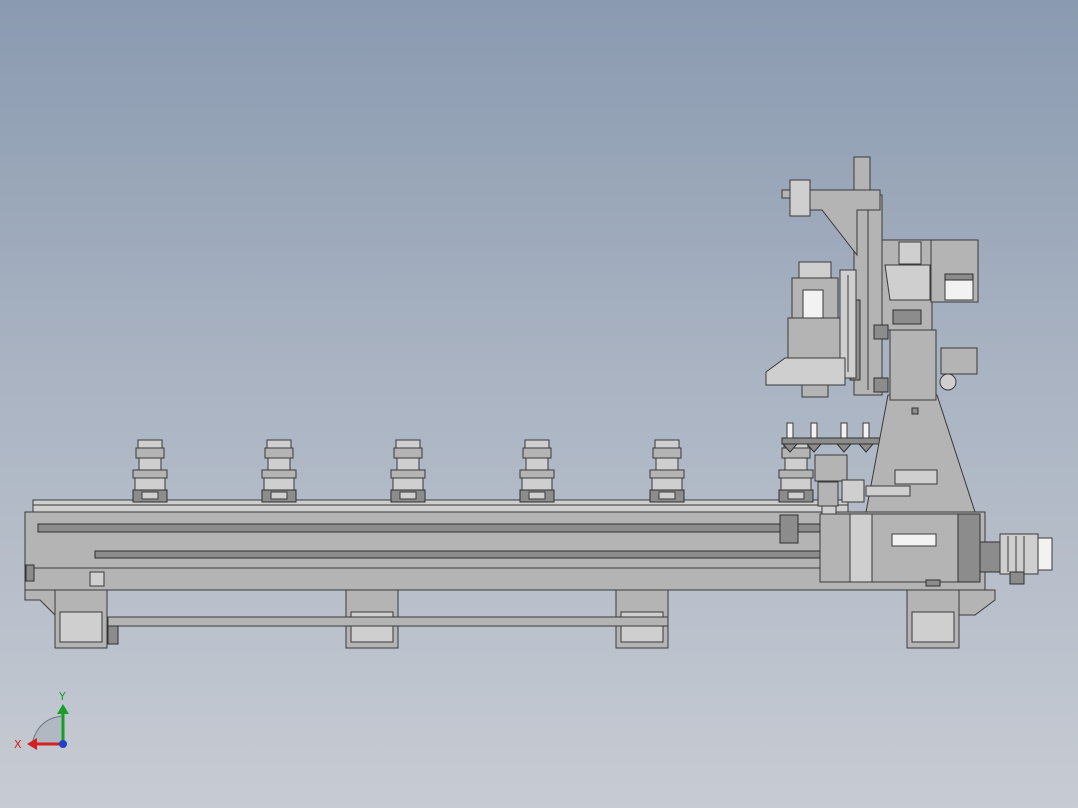  I want to click on z-axis-dot, so click(63, 744).